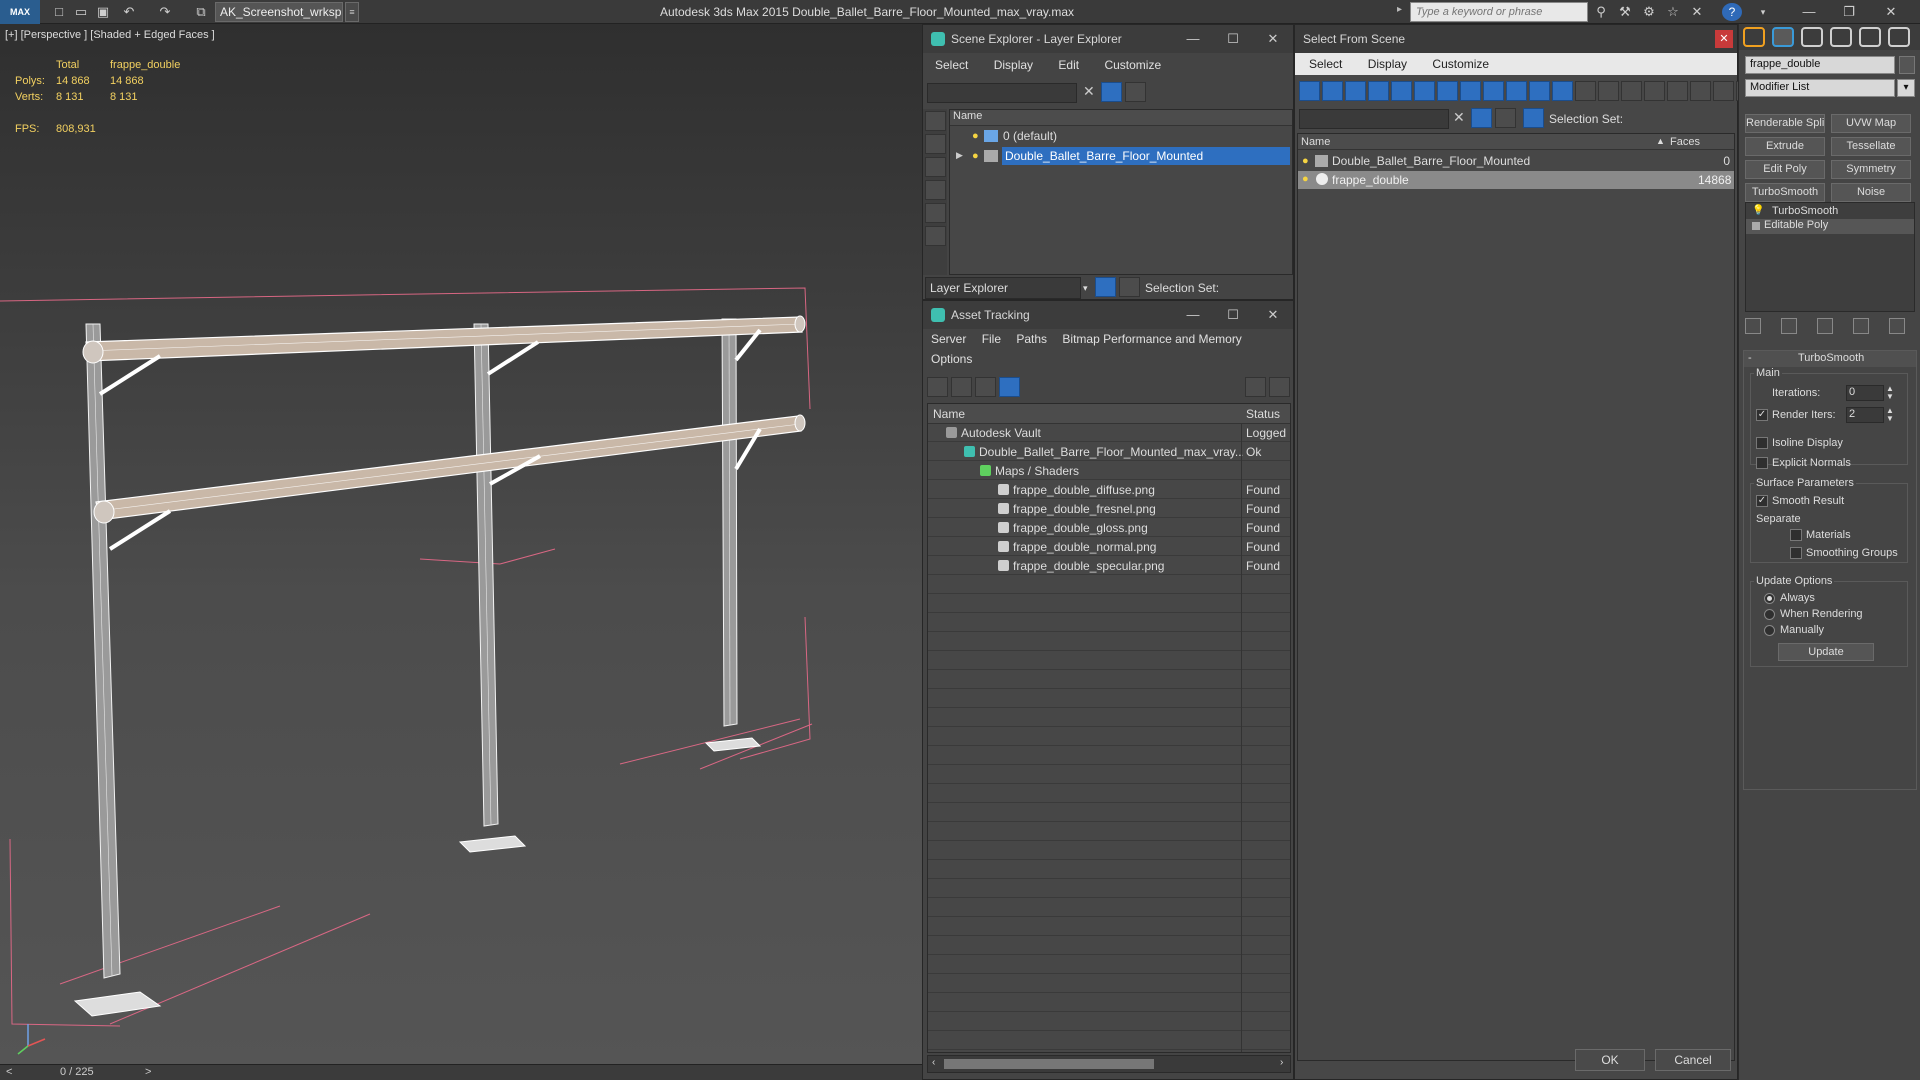 The width and height of the screenshot is (1920, 1080). Describe the element at coordinates (1460, 64) in the screenshot. I see `sfs-menu-customize: Customize` at that location.